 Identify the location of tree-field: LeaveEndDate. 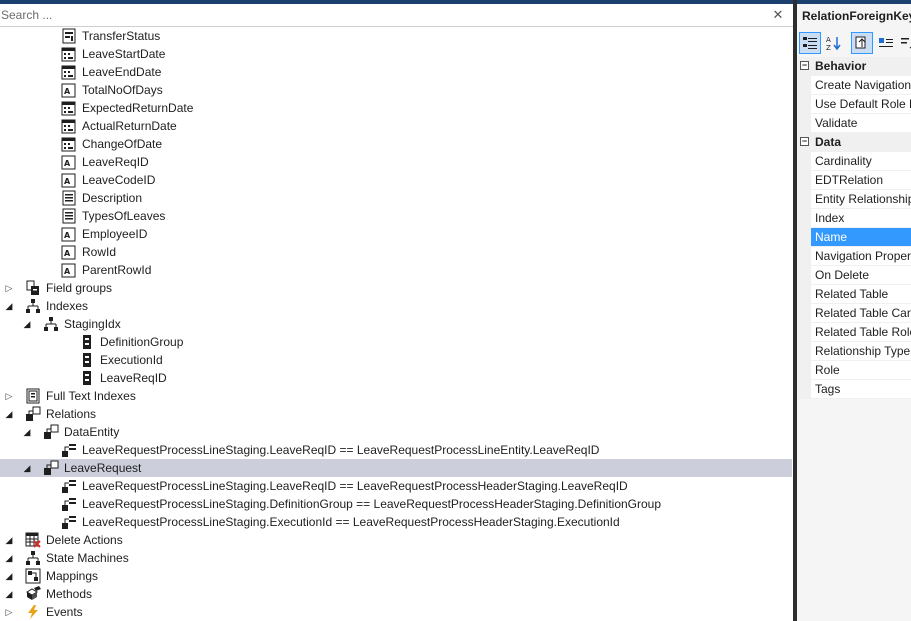
(396, 72).